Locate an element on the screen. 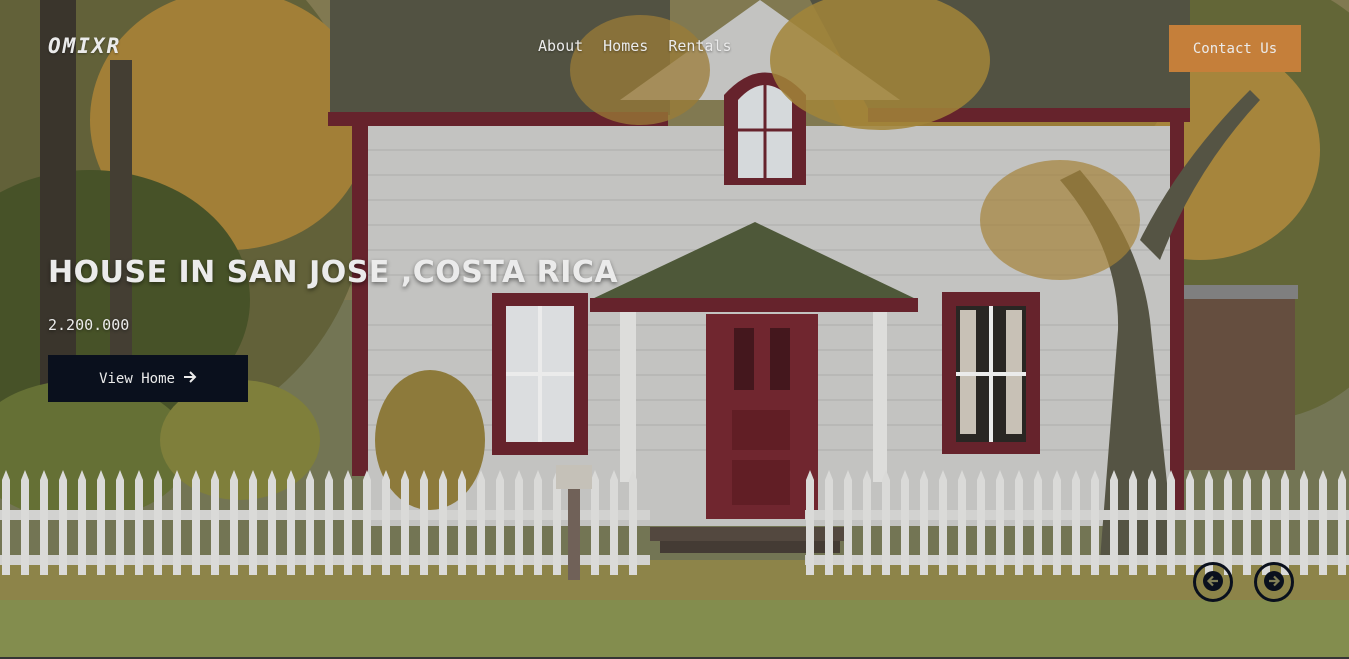 The image size is (1349, 659). hero-price: 2.200.000 is located at coordinates (89, 325).